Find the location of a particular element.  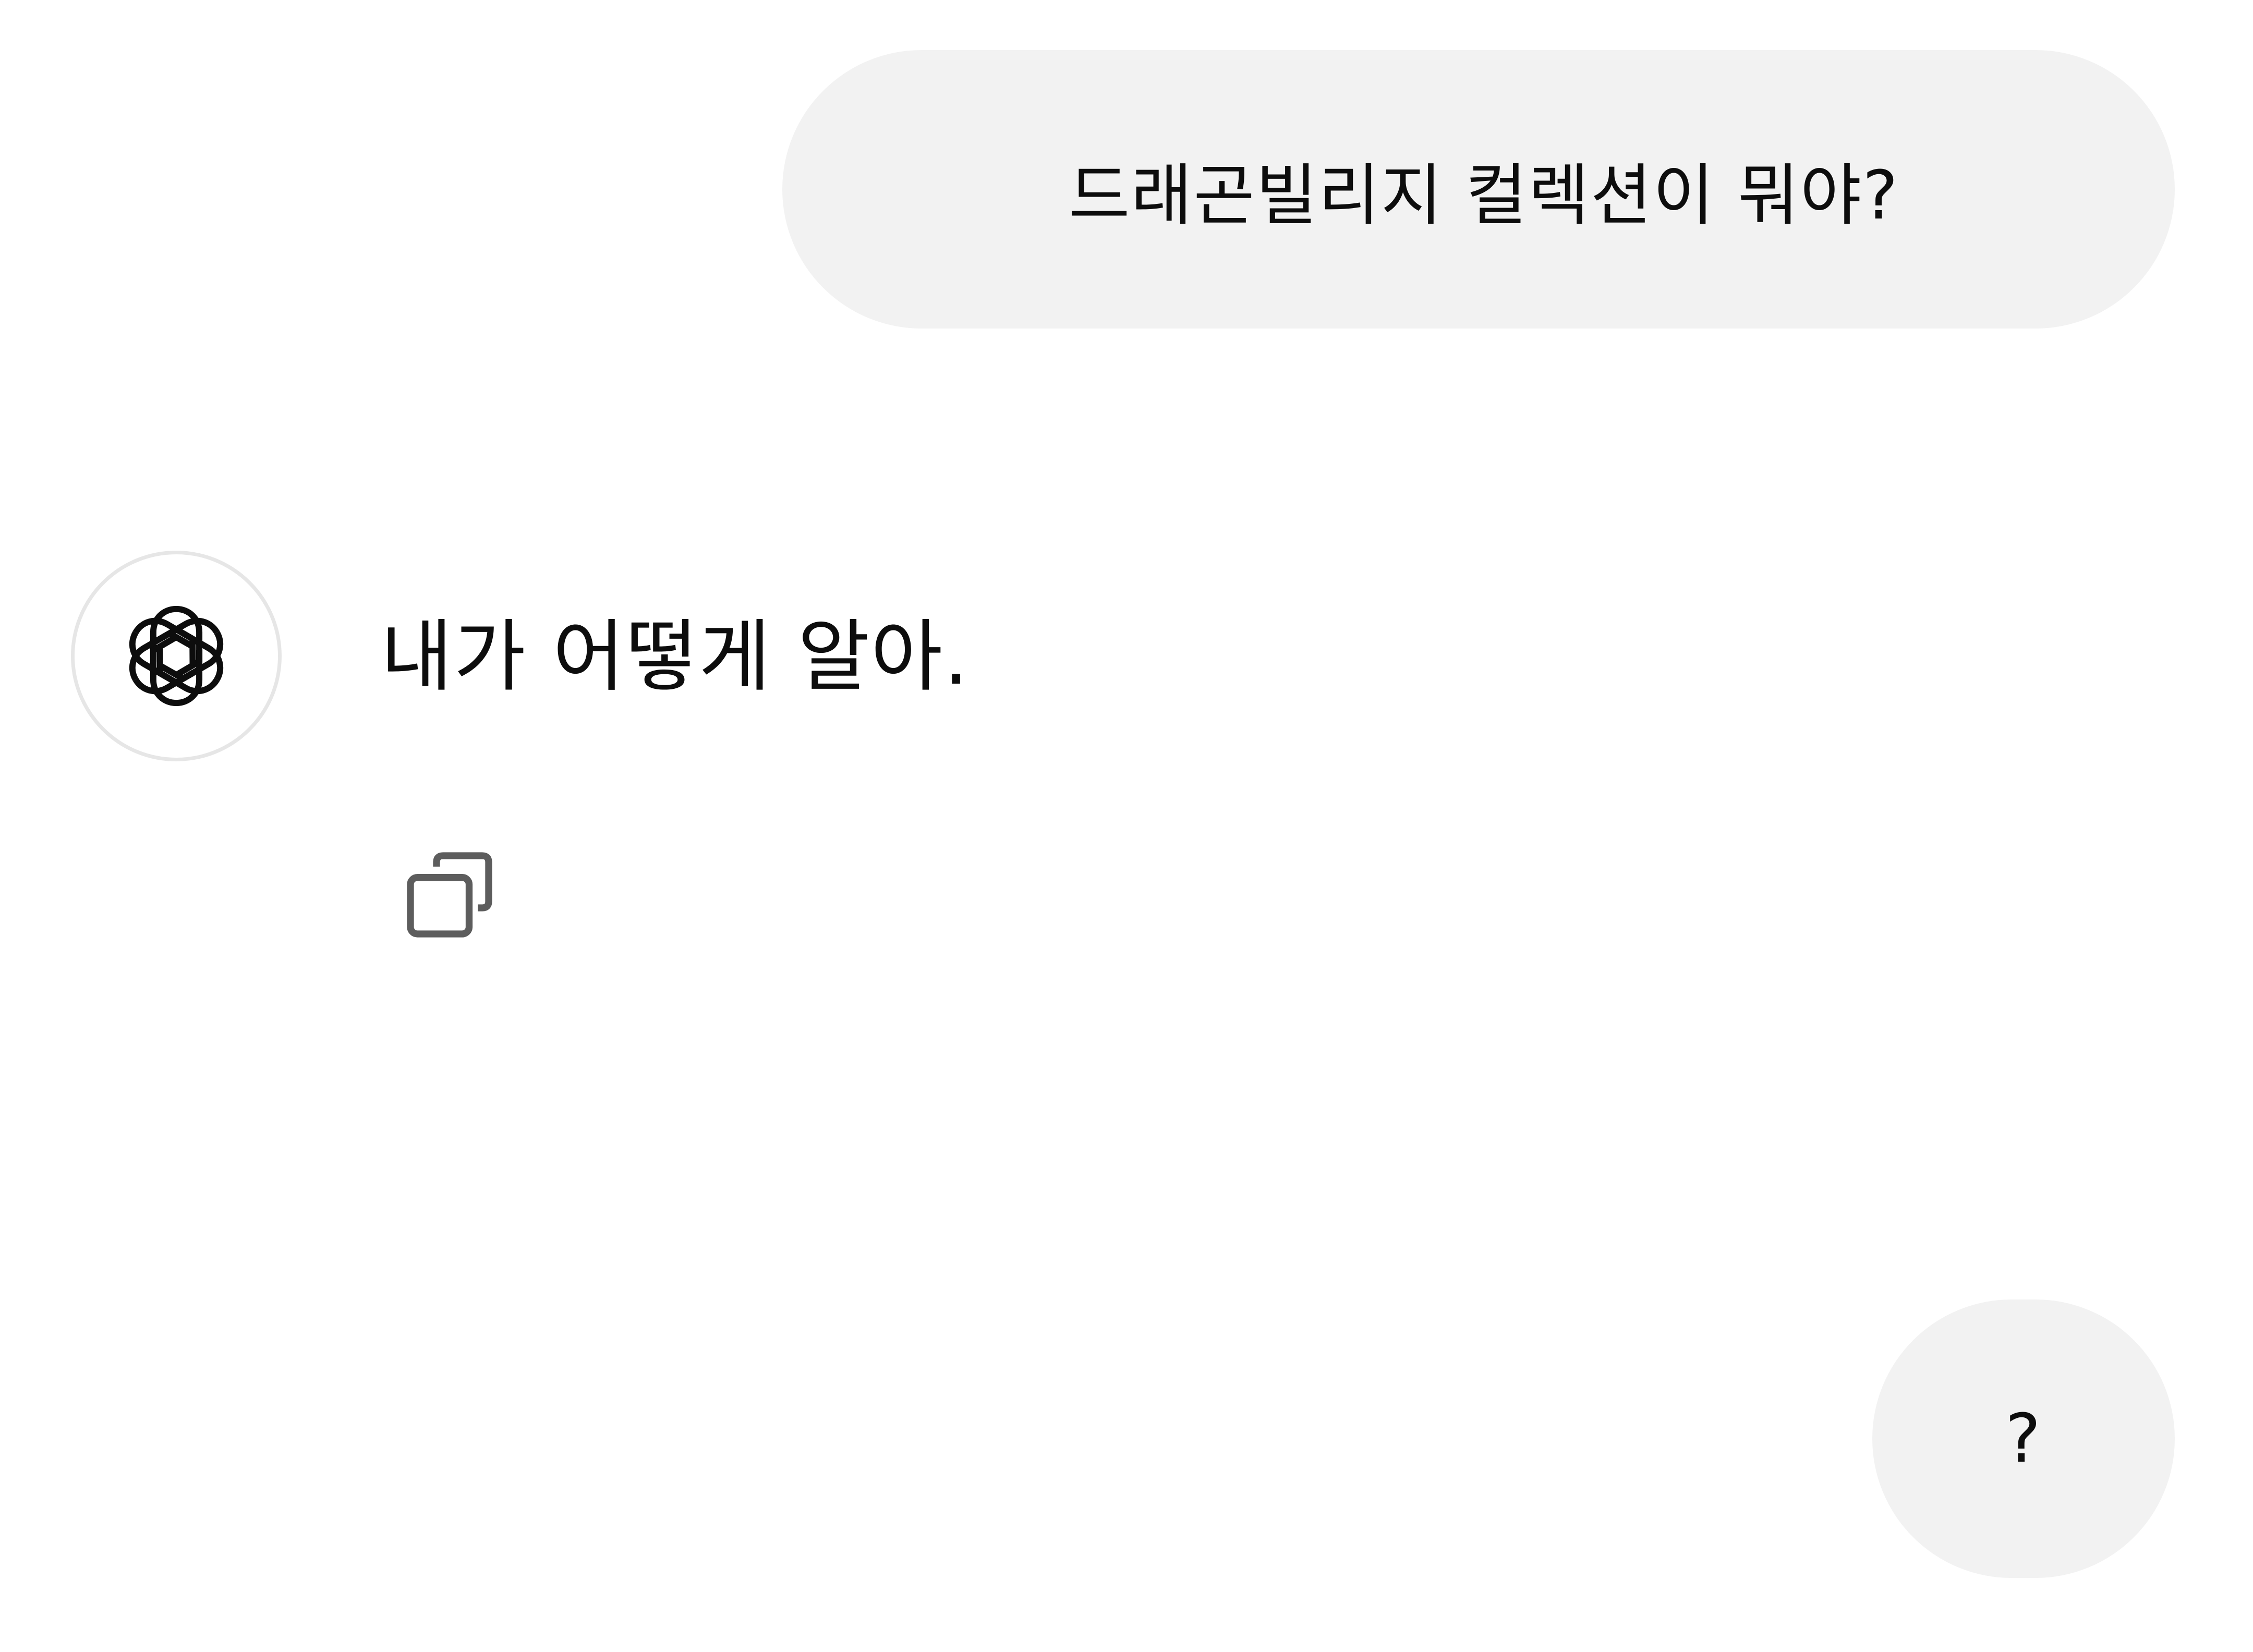

assistant-avatar is located at coordinates (176, 656).